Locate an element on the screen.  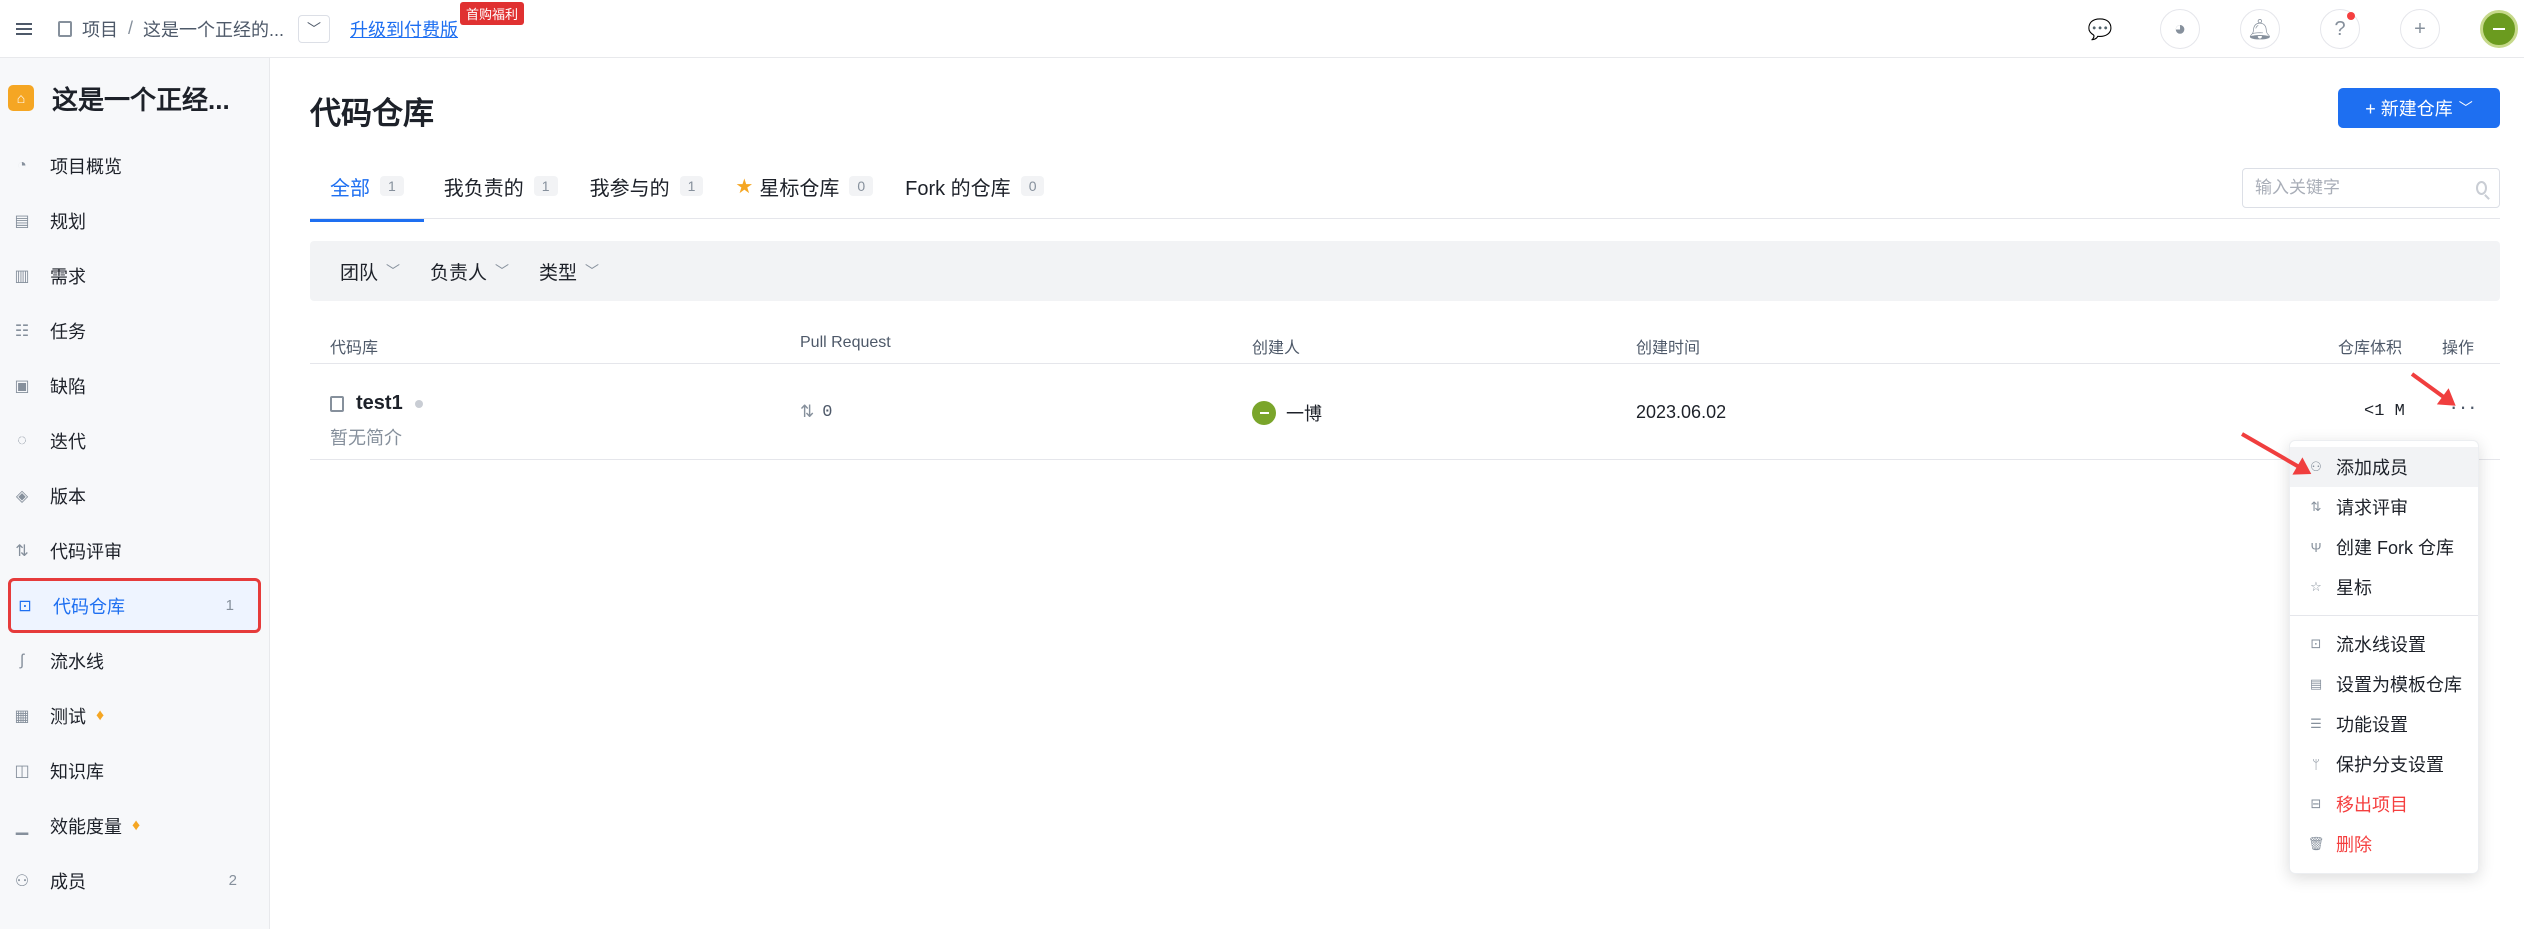
top-bar: 项目 / 这是一个正经的... ﹀ 升级到付费版 首购福利 💬 ◕ 🔔︎ ? + is located at coordinates (1262, 29).